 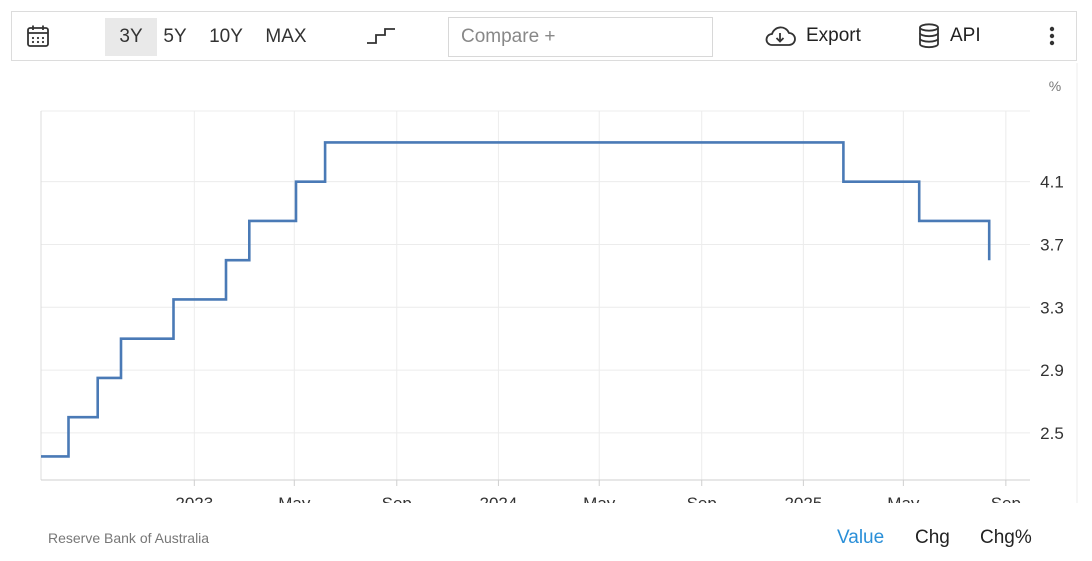 I want to click on range-button-3y: 3Y, so click(x=131, y=37).